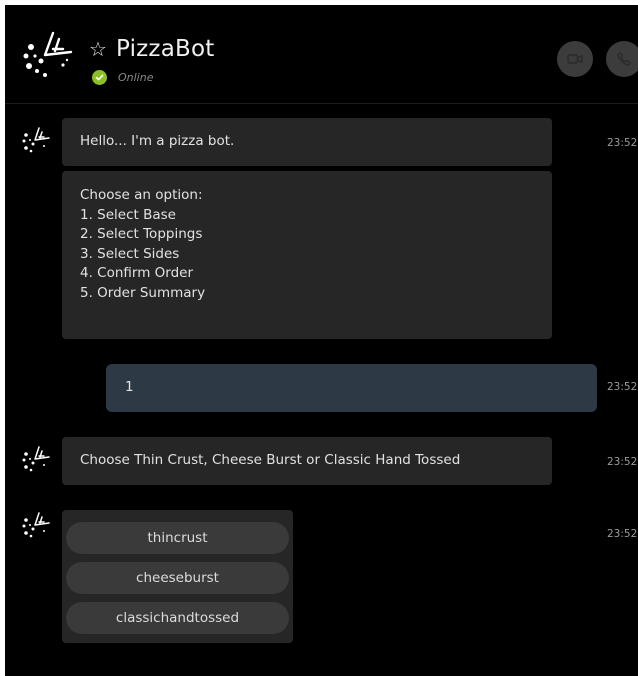 This screenshot has height=676, width=638. What do you see at coordinates (130, 253) in the screenshot?
I see `option-select-sides: 3. Select Sides` at bounding box center [130, 253].